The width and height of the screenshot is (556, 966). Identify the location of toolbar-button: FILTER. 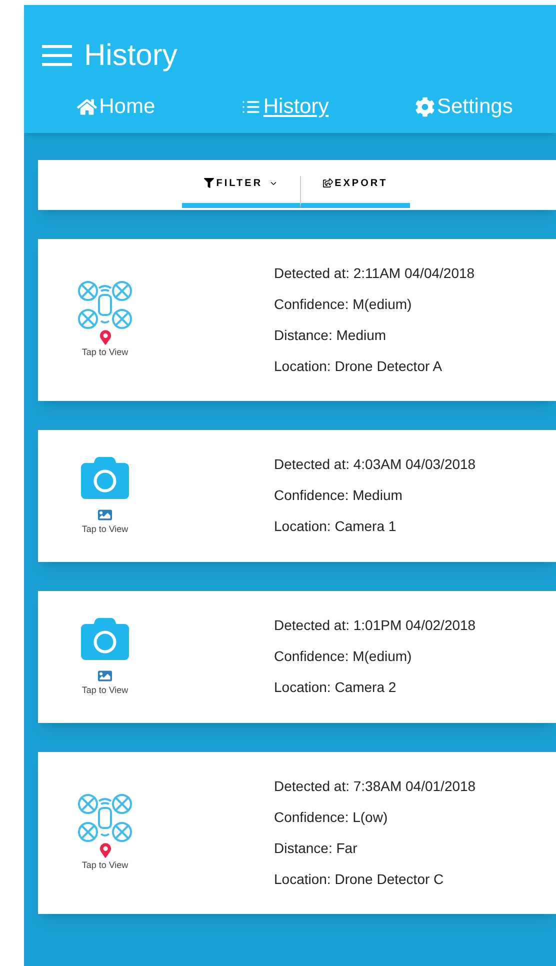
(241, 192).